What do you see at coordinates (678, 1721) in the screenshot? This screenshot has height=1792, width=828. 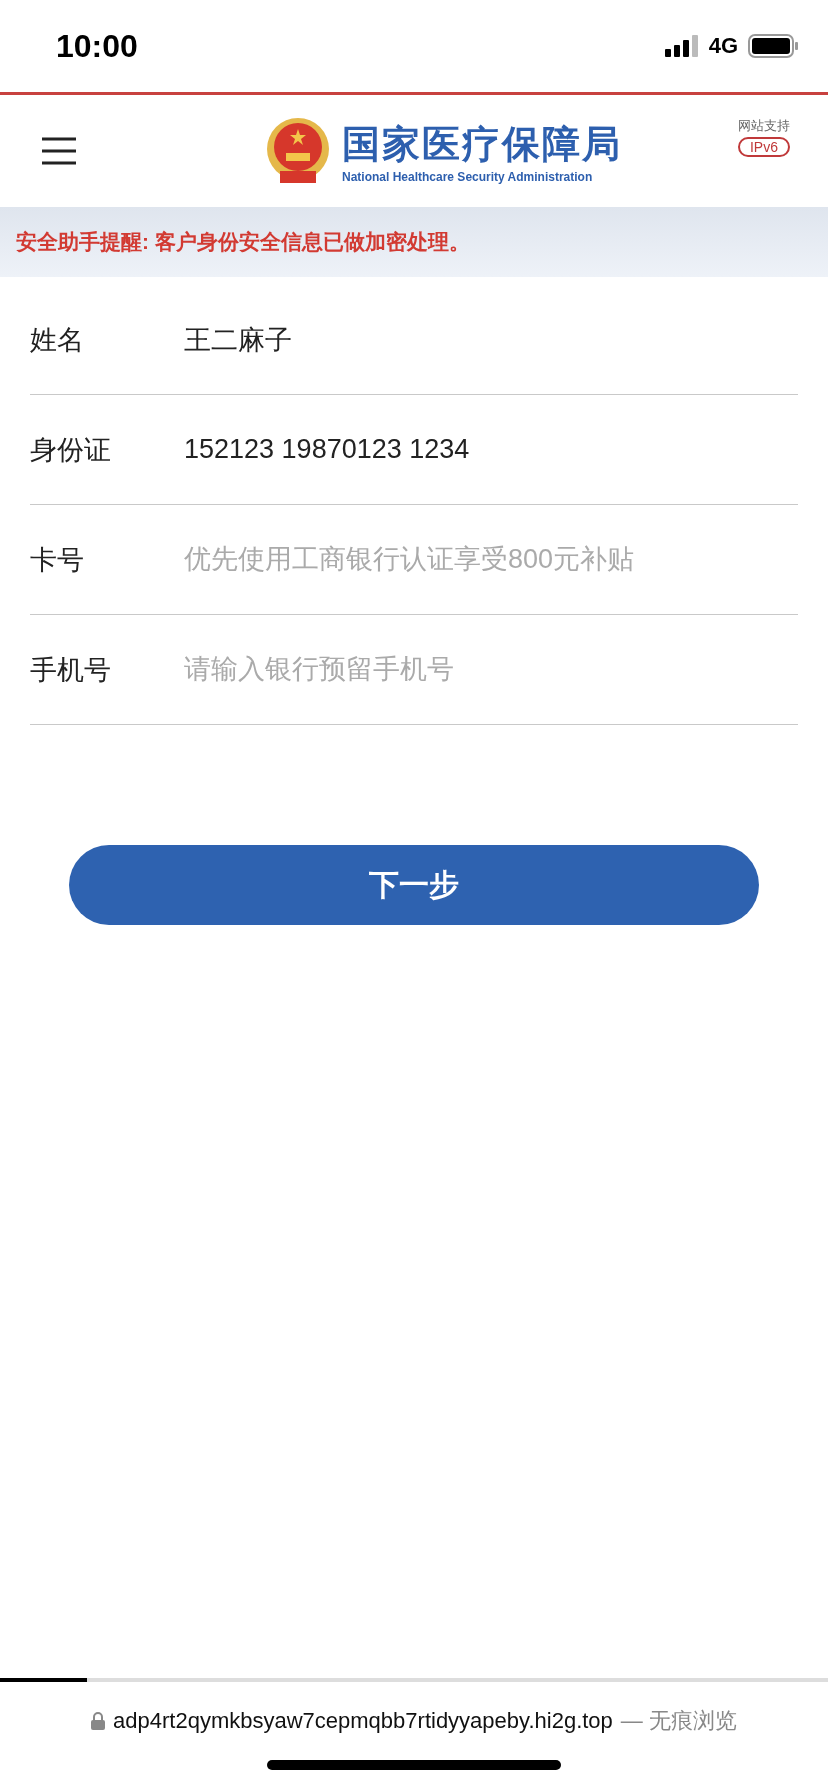 I see `private-mode-label: — 无痕浏览` at bounding box center [678, 1721].